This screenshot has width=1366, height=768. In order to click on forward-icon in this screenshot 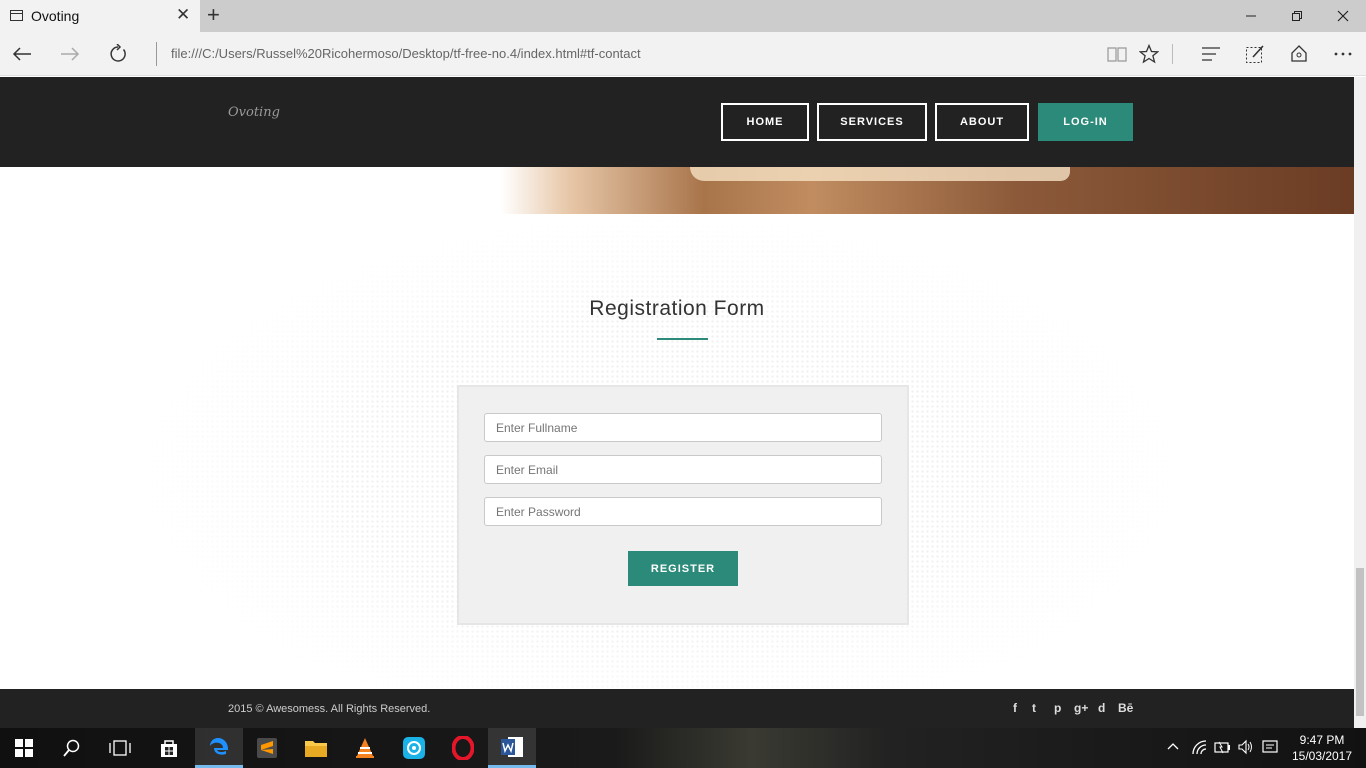, I will do `click(70, 54)`.